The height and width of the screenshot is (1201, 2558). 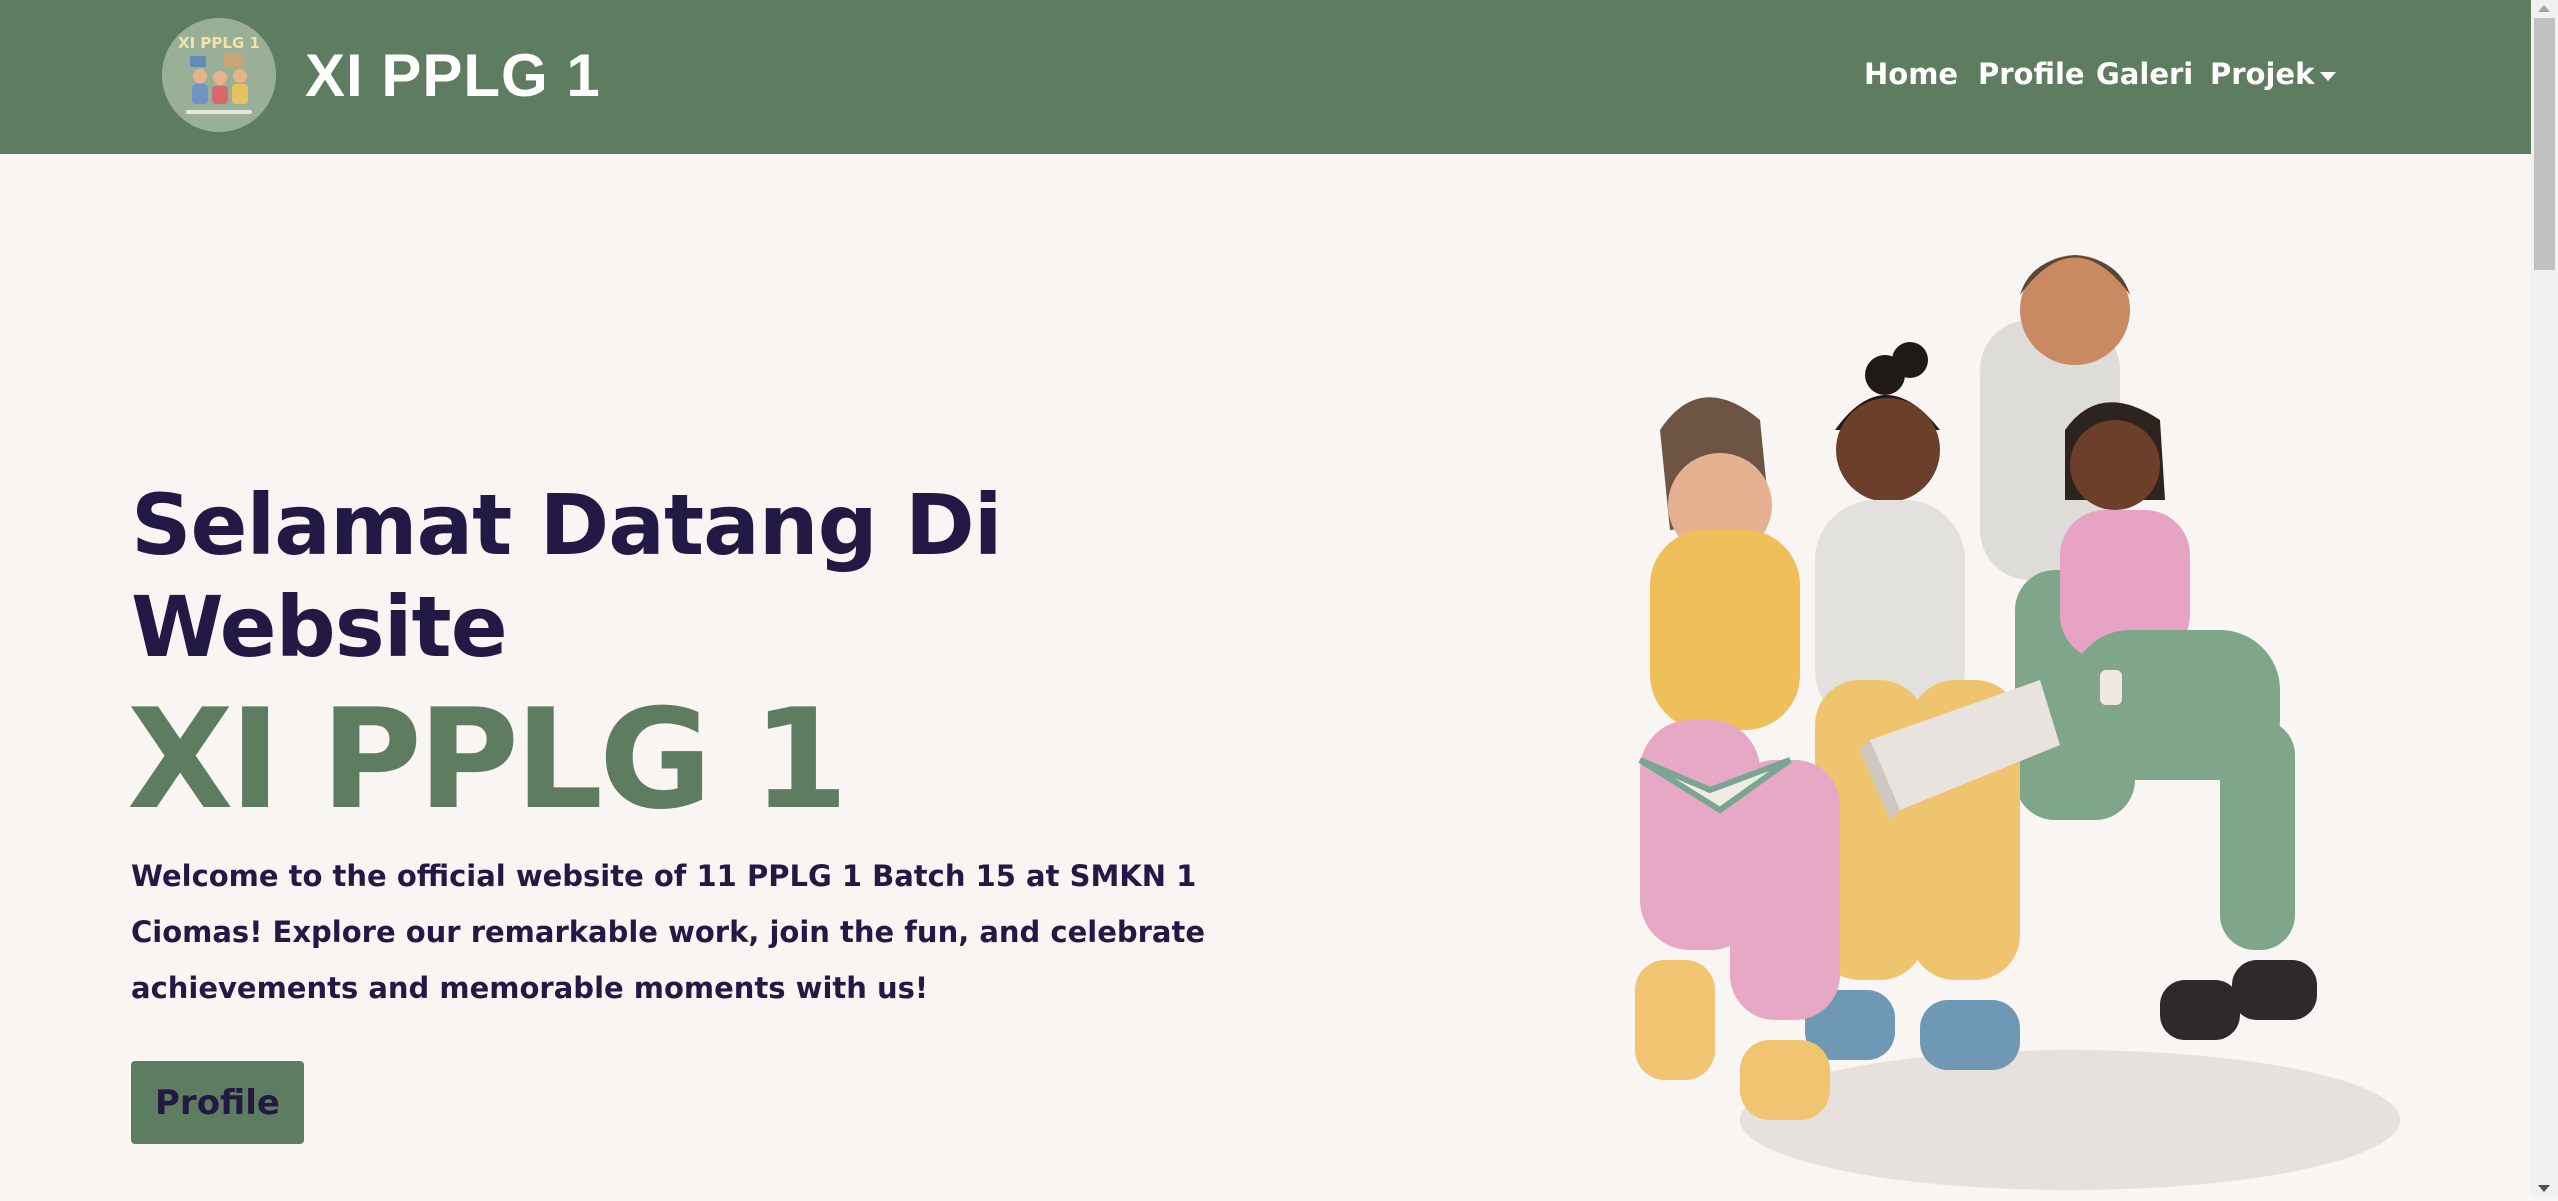 What do you see at coordinates (2262, 74) in the screenshot?
I see `nav-link-projek-label: Projek` at bounding box center [2262, 74].